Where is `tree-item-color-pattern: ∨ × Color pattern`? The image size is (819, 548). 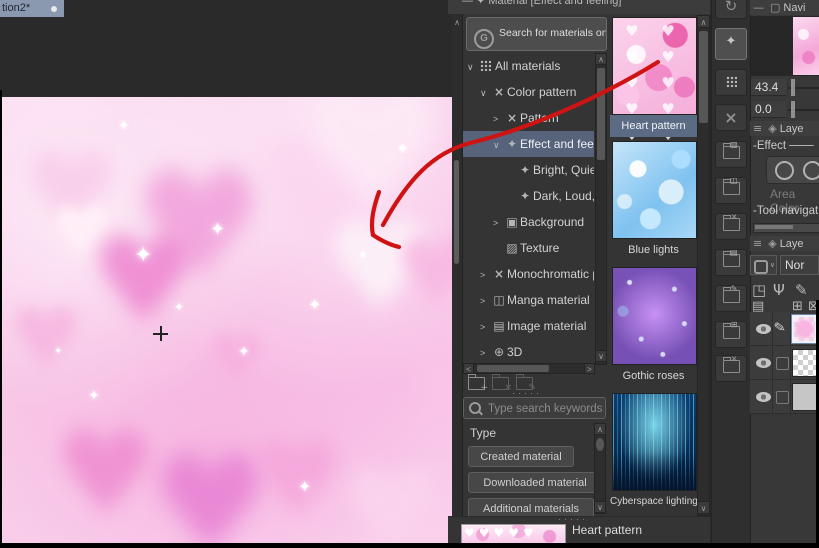
tree-item-color-pattern: ∨ × Color pattern is located at coordinates (528, 92).